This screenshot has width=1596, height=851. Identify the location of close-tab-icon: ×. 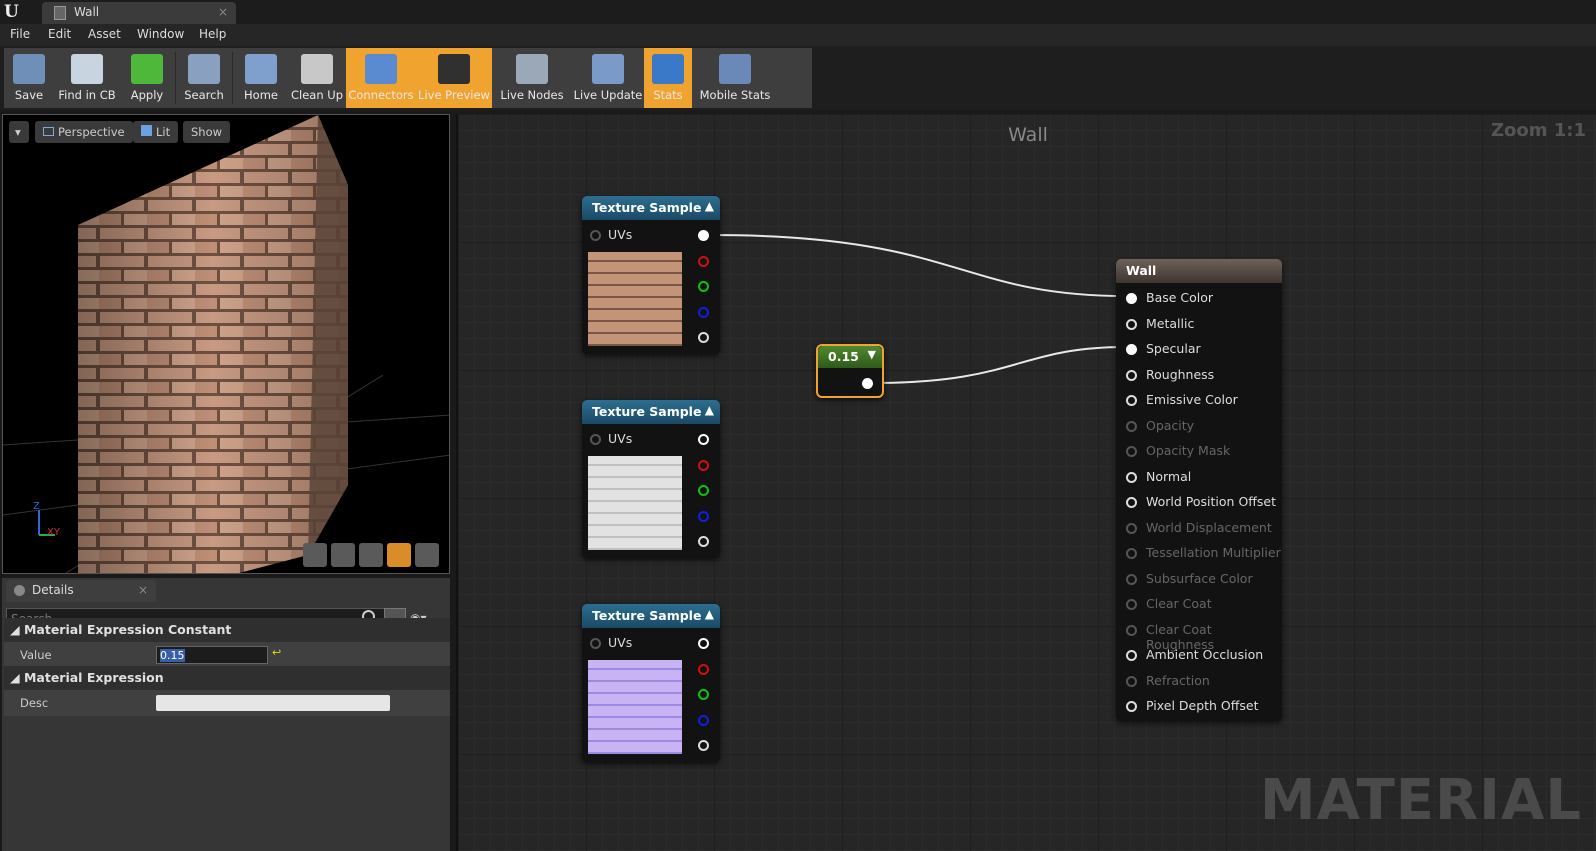
(223, 12).